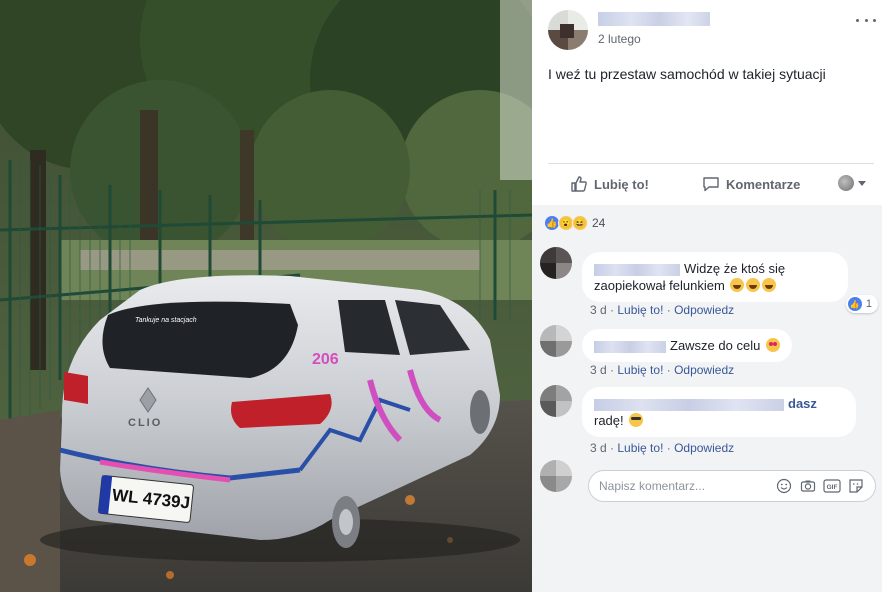 This screenshot has height=592, width=882. I want to click on comment-text: Zawsze do celu, so click(715, 345).